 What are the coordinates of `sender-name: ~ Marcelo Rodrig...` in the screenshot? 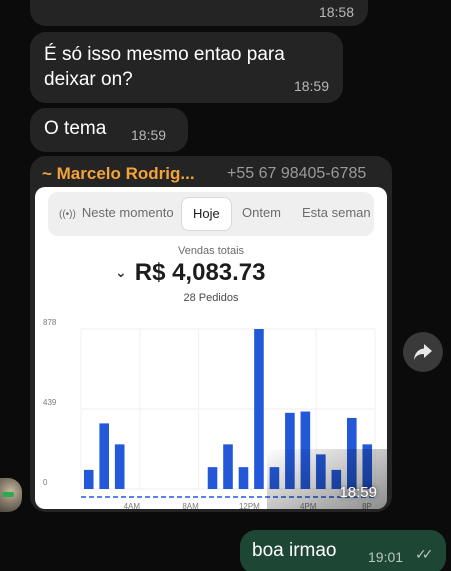 It's located at (118, 174).